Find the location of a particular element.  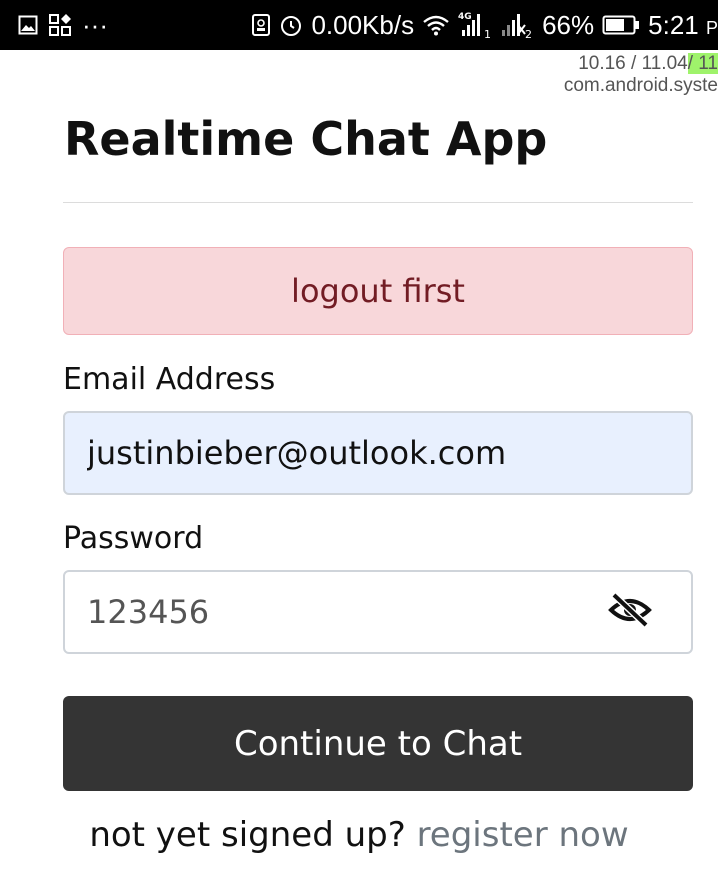

clock: 5:21 P is located at coordinates (683, 25).